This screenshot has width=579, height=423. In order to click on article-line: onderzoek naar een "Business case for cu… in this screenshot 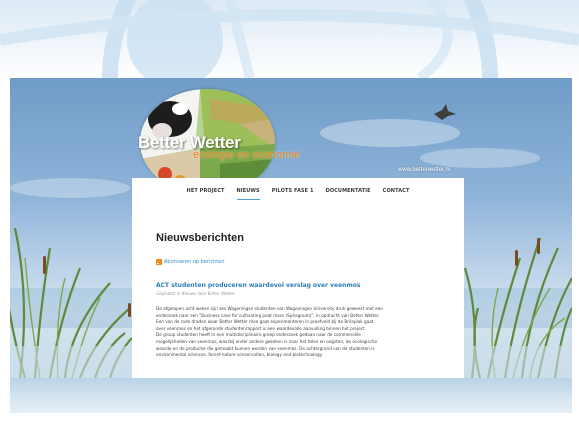, I will do `click(268, 315)`.